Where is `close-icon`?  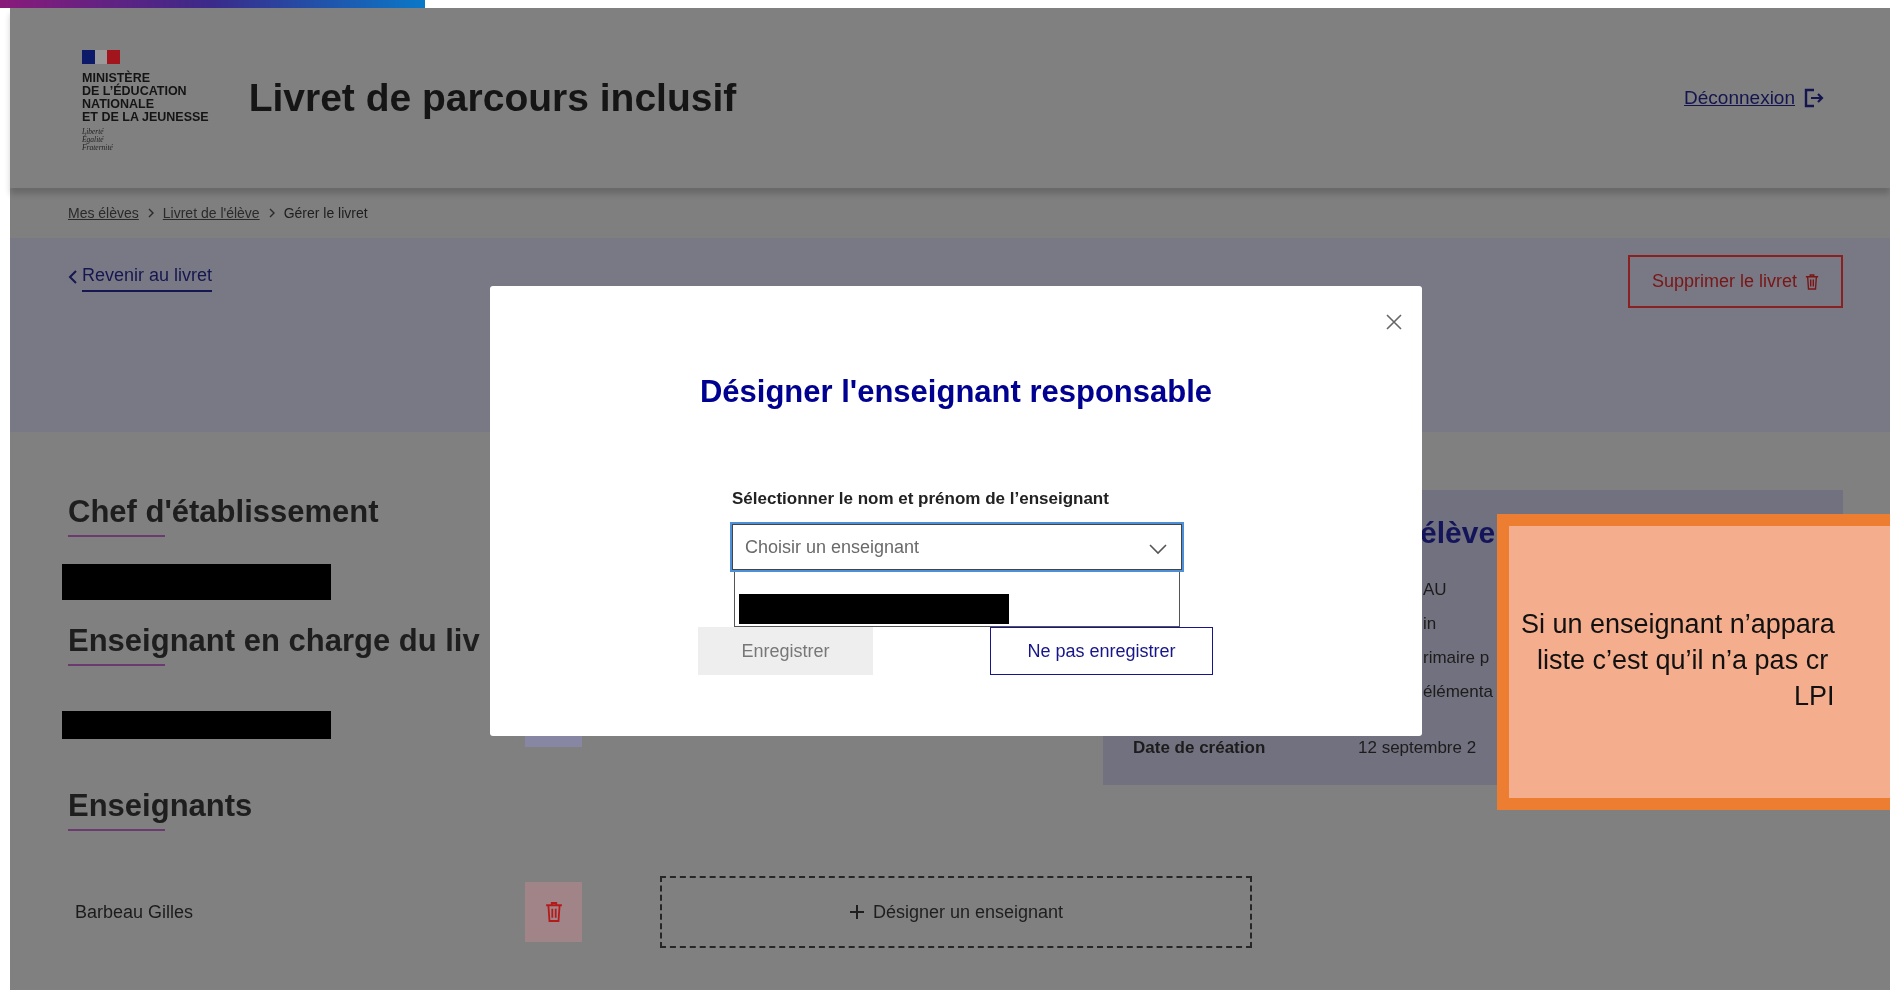
close-icon is located at coordinates (1394, 322).